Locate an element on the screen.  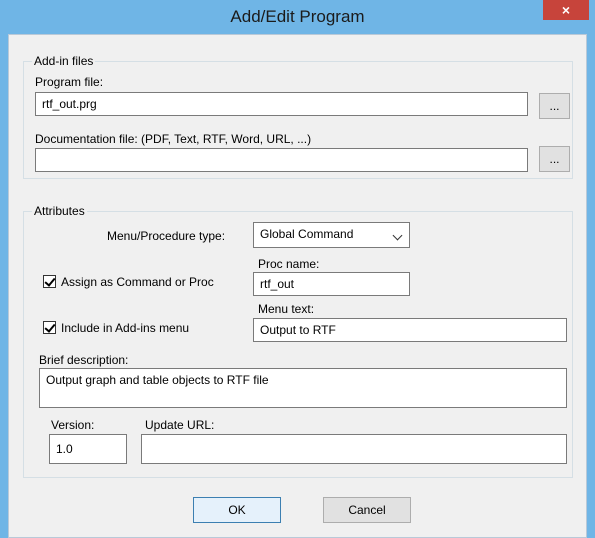
version-label: Version: is located at coordinates (73, 425).